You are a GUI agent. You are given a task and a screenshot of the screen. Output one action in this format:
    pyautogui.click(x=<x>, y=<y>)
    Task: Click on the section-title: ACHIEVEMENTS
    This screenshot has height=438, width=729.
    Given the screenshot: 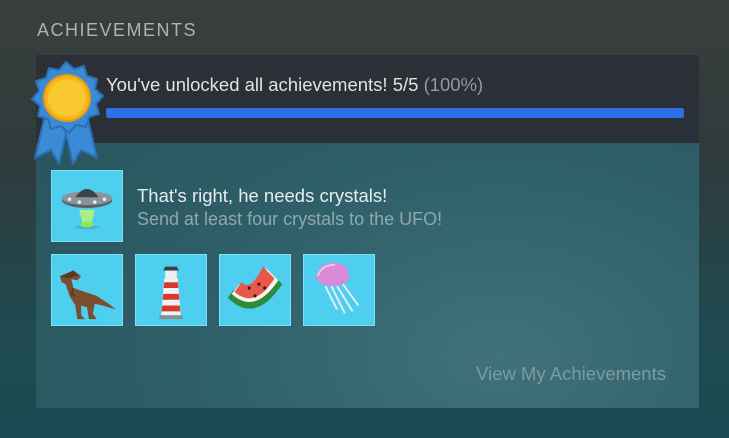 What is the action you would take?
    pyautogui.click(x=117, y=30)
    